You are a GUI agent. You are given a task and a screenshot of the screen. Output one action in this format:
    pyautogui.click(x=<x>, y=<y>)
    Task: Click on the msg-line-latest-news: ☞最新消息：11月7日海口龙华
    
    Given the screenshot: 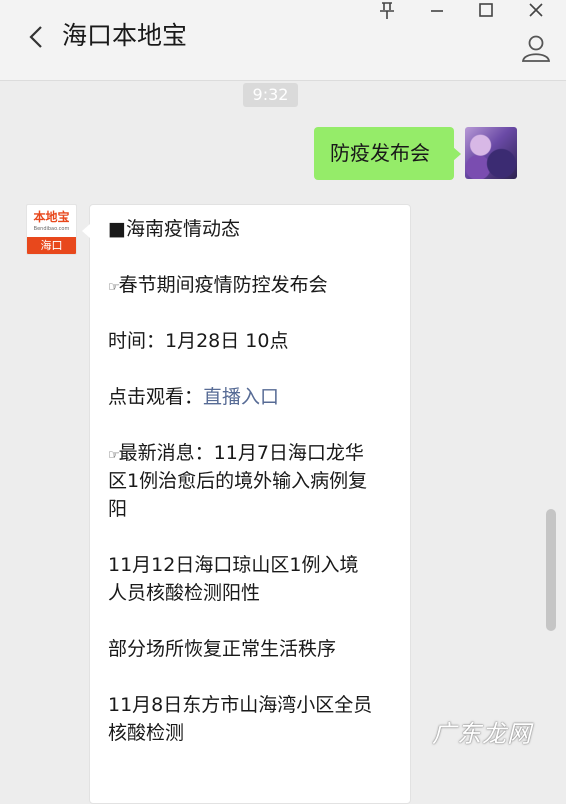 What is the action you would take?
    pyautogui.click(x=255, y=454)
    